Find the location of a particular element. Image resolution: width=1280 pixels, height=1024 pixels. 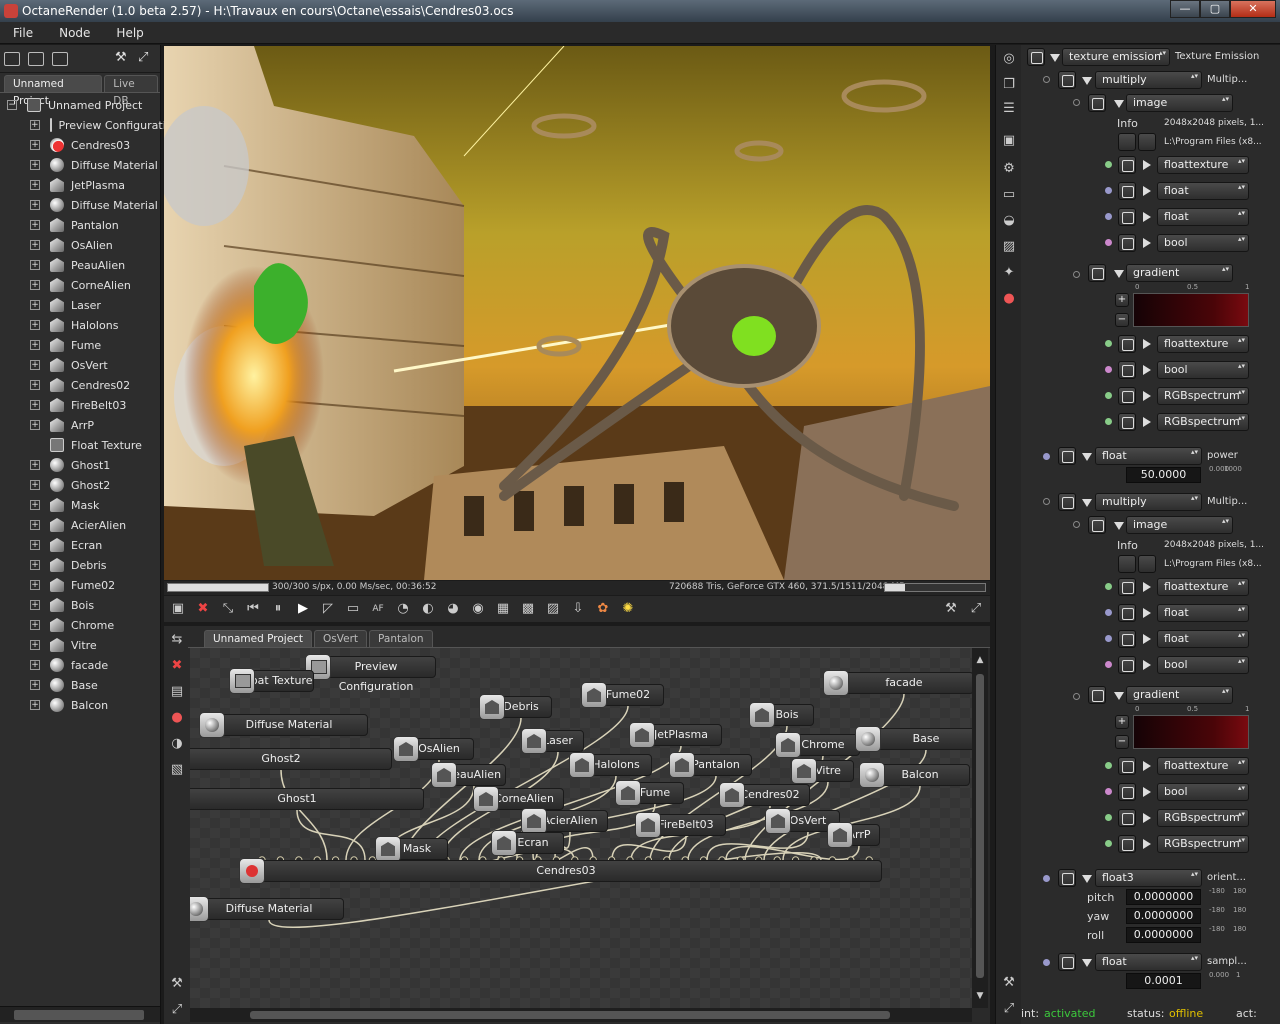

tree-item: + FireBelt03 is located at coordinates (80, 405).